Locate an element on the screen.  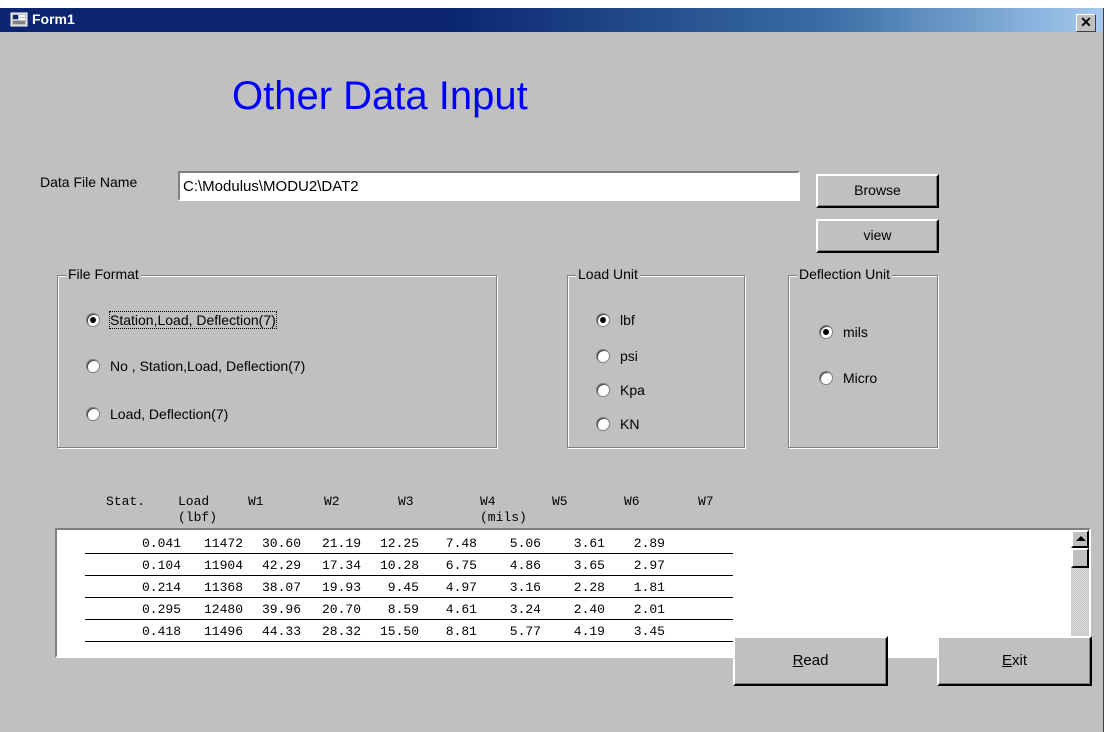
table-cell: 4.86 is located at coordinates (525, 565).